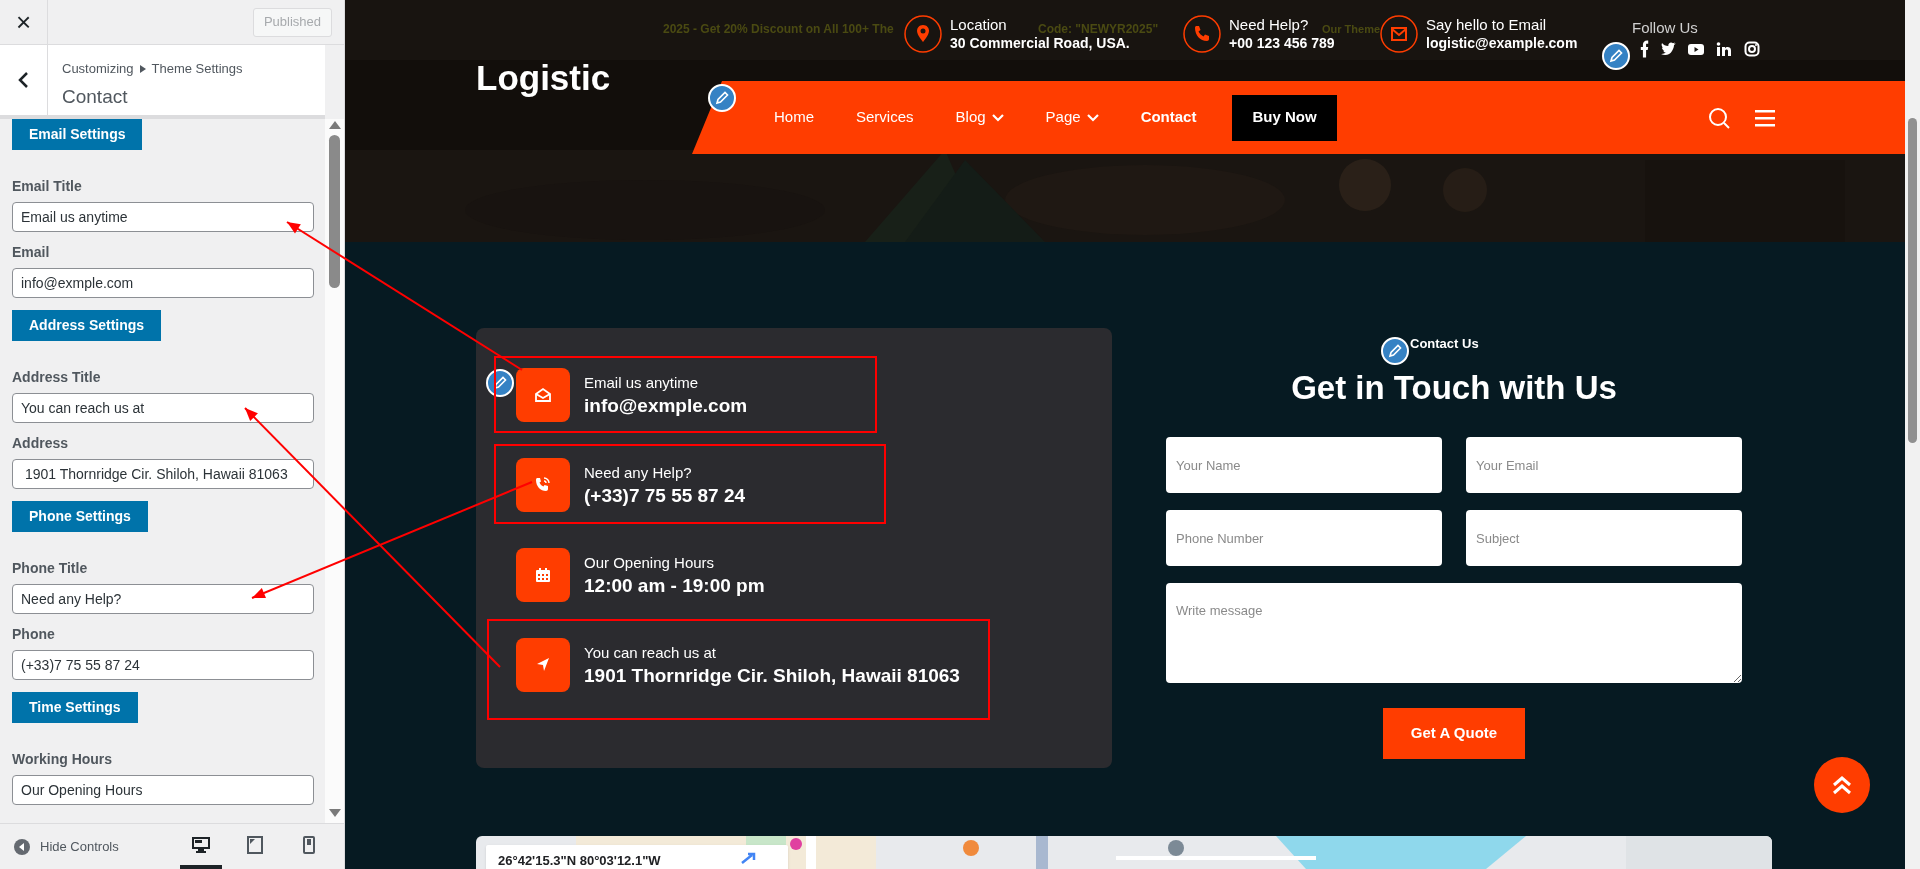 The image size is (1920, 869). Describe the element at coordinates (1269, 25) in the screenshot. I see `info-label: Need Help?` at that location.